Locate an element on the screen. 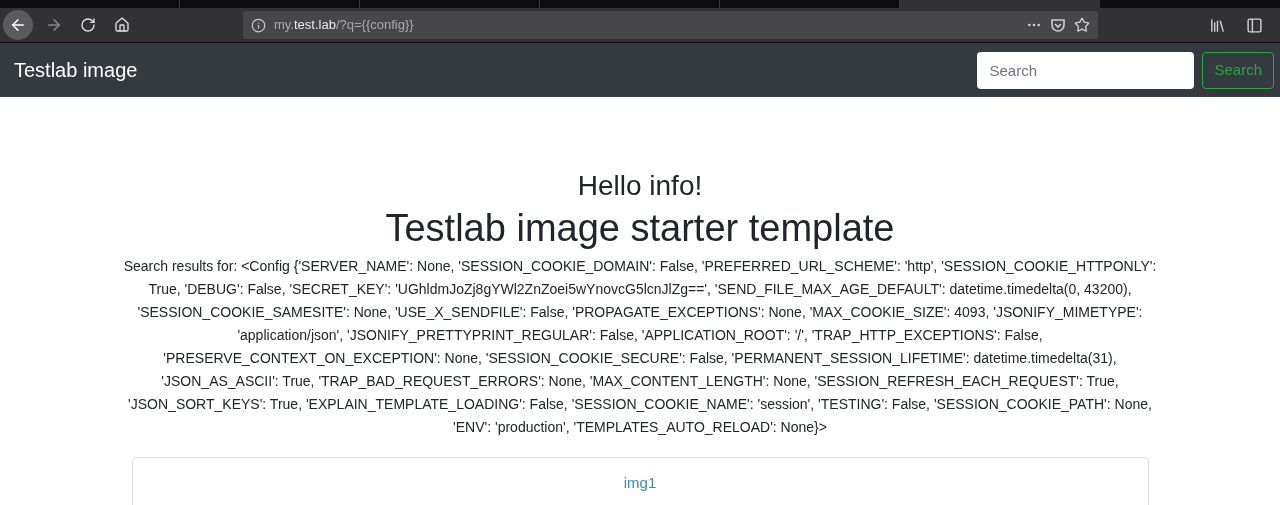 The height and width of the screenshot is (505, 1280). brand-title: Testlab image is located at coordinates (76, 70).